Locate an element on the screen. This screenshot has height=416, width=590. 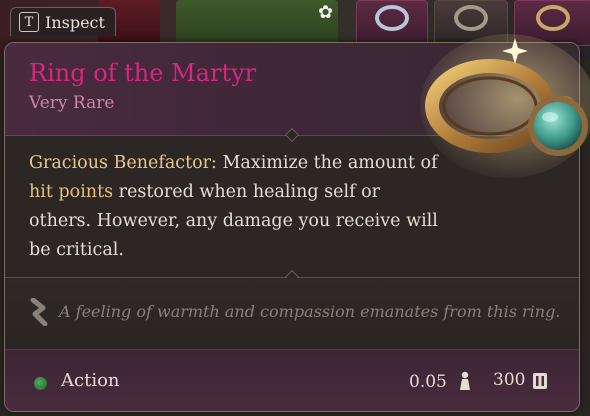
inspect-label: Inspect is located at coordinates (75, 22).